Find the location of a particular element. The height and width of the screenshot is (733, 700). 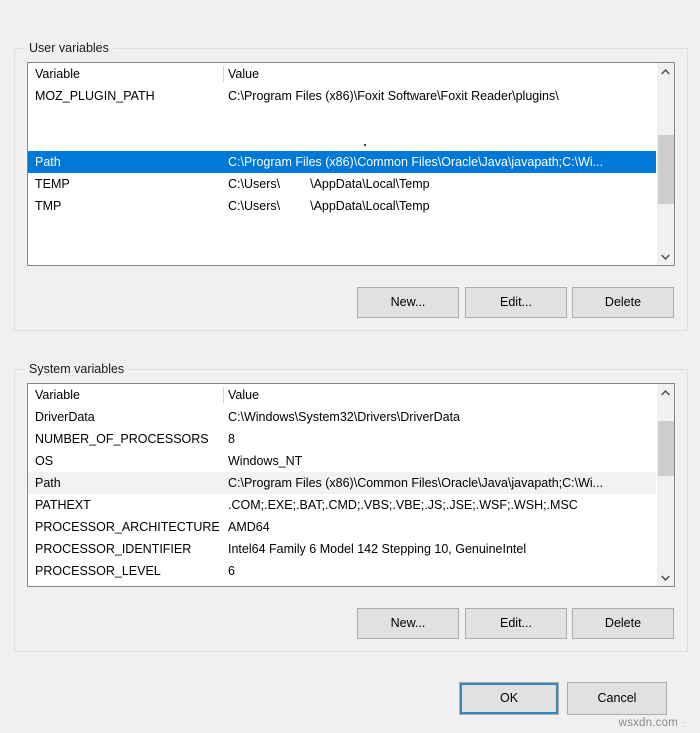

user-column-header-value: Value is located at coordinates (244, 74).